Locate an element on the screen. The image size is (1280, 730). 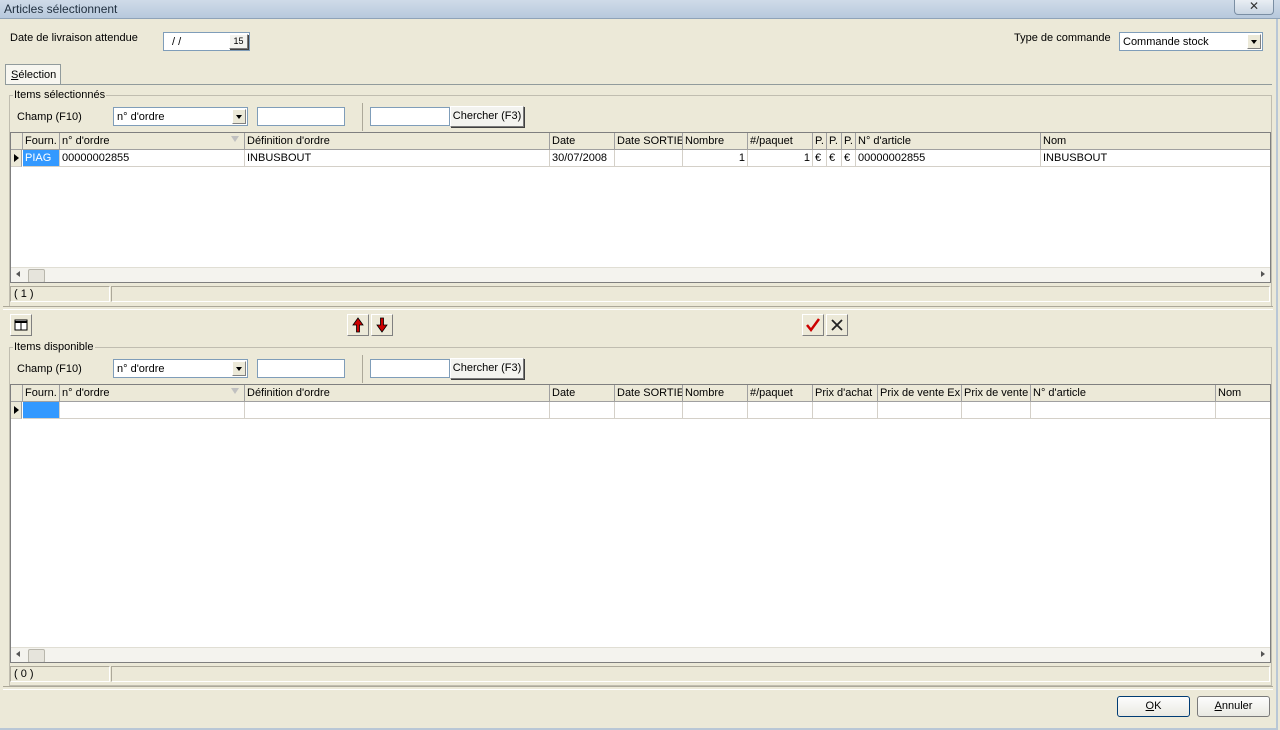
tab-selection: Sélection is located at coordinates (33, 74).